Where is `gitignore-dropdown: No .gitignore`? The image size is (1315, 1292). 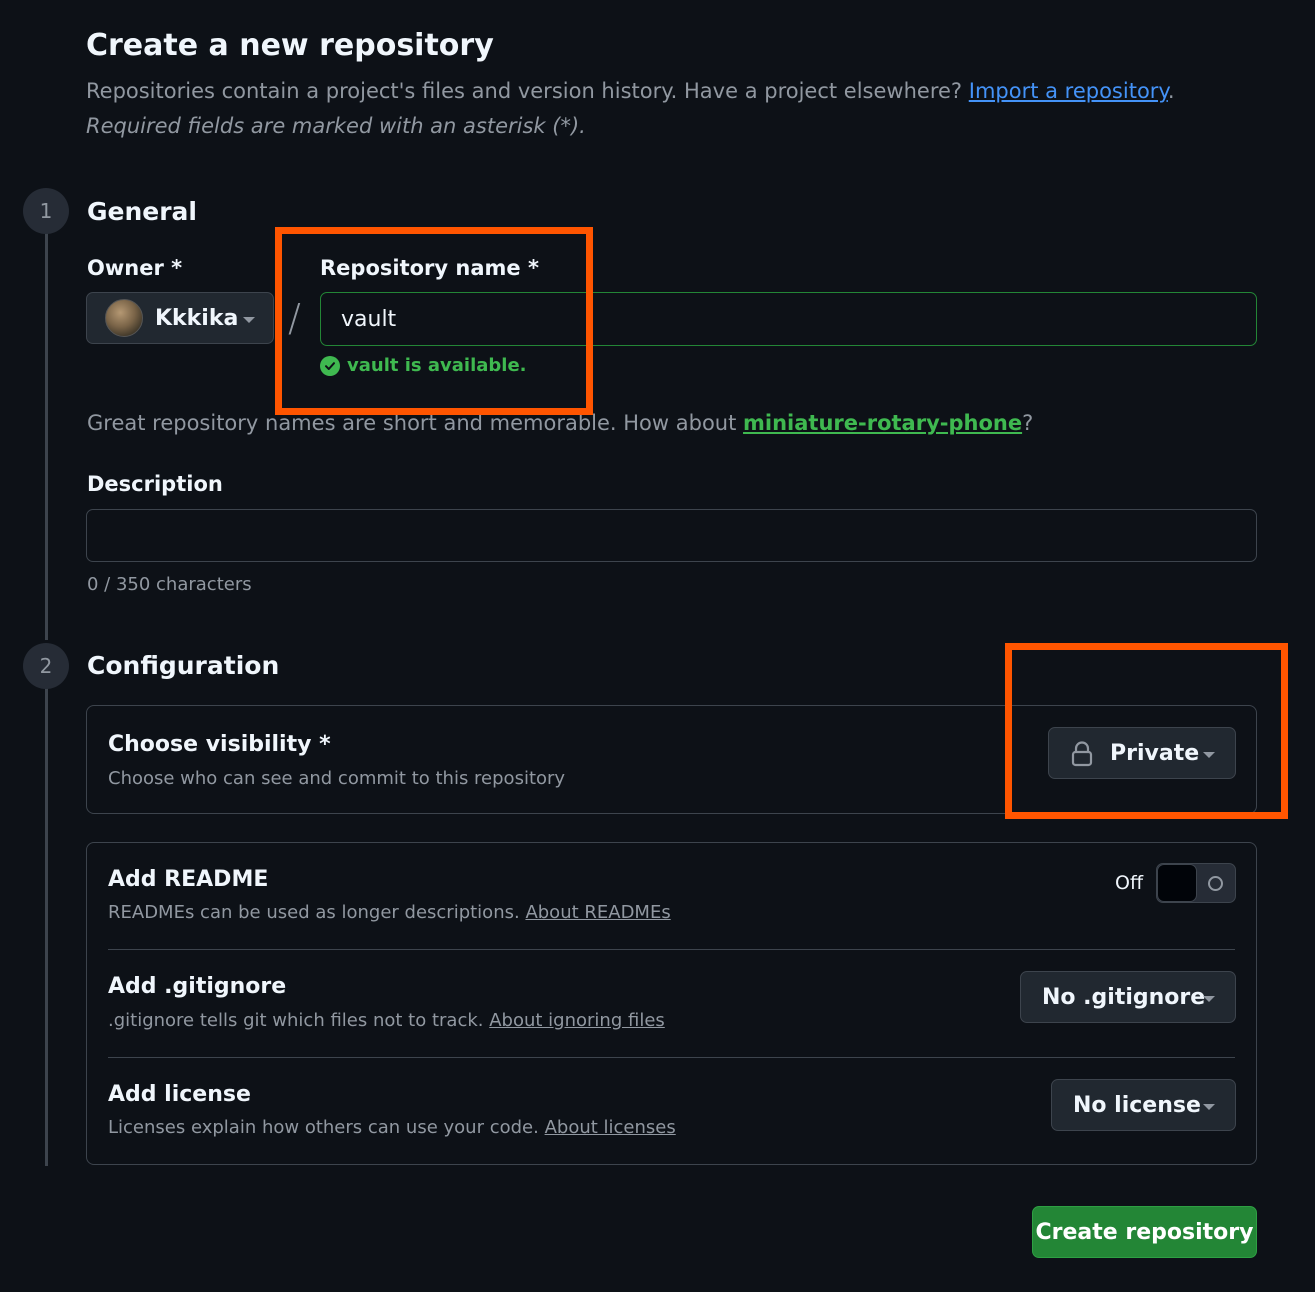
gitignore-dropdown: No .gitignore is located at coordinates (1128, 997).